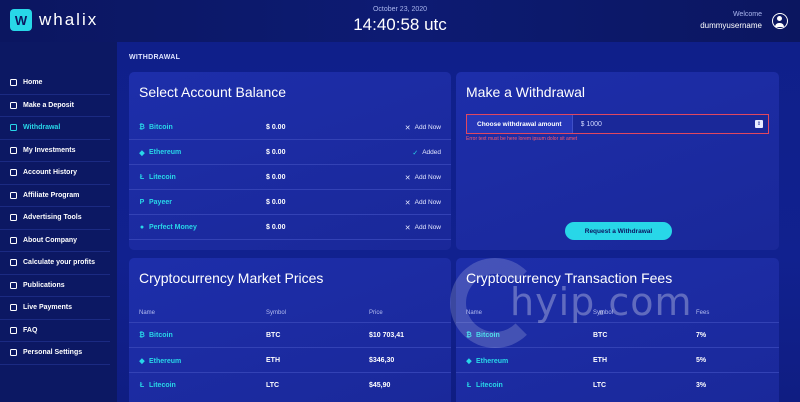 This screenshot has height=402, width=800. What do you see at coordinates (731, 20) in the screenshot?
I see `user-welcome: Welcome dummyusername` at bounding box center [731, 20].